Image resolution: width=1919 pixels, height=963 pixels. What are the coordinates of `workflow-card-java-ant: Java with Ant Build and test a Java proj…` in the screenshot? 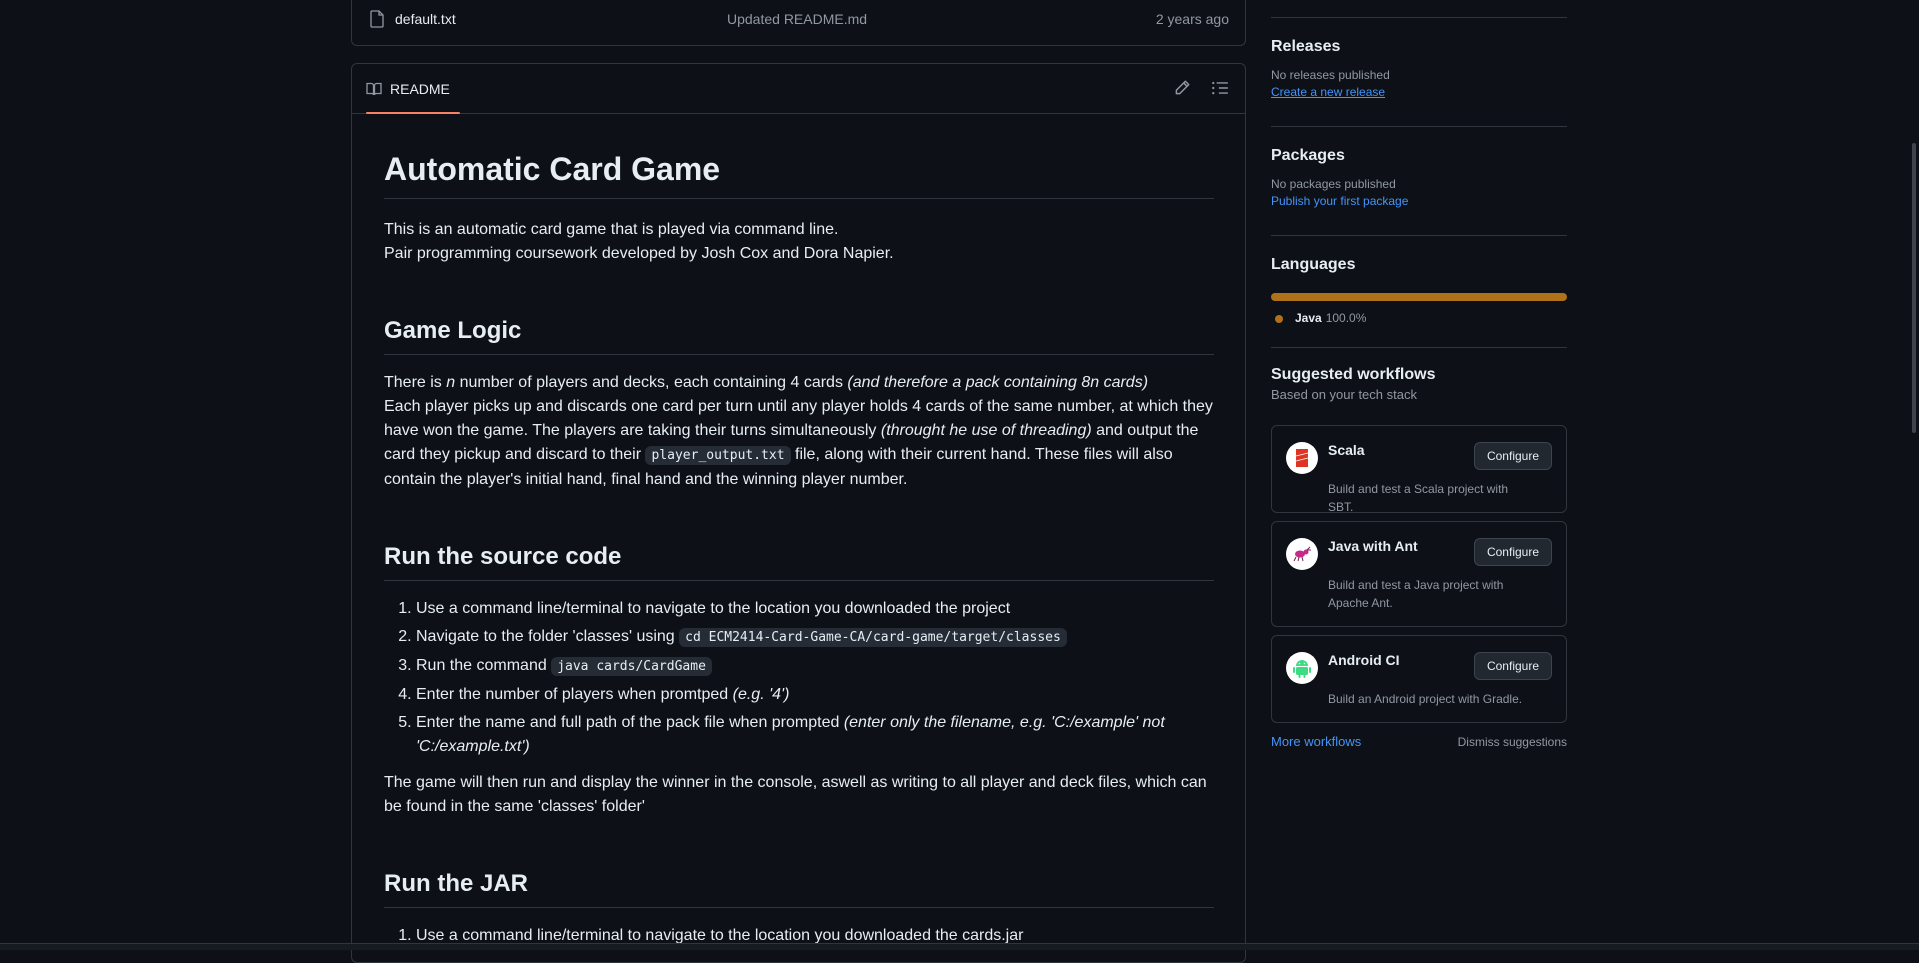 It's located at (1419, 574).